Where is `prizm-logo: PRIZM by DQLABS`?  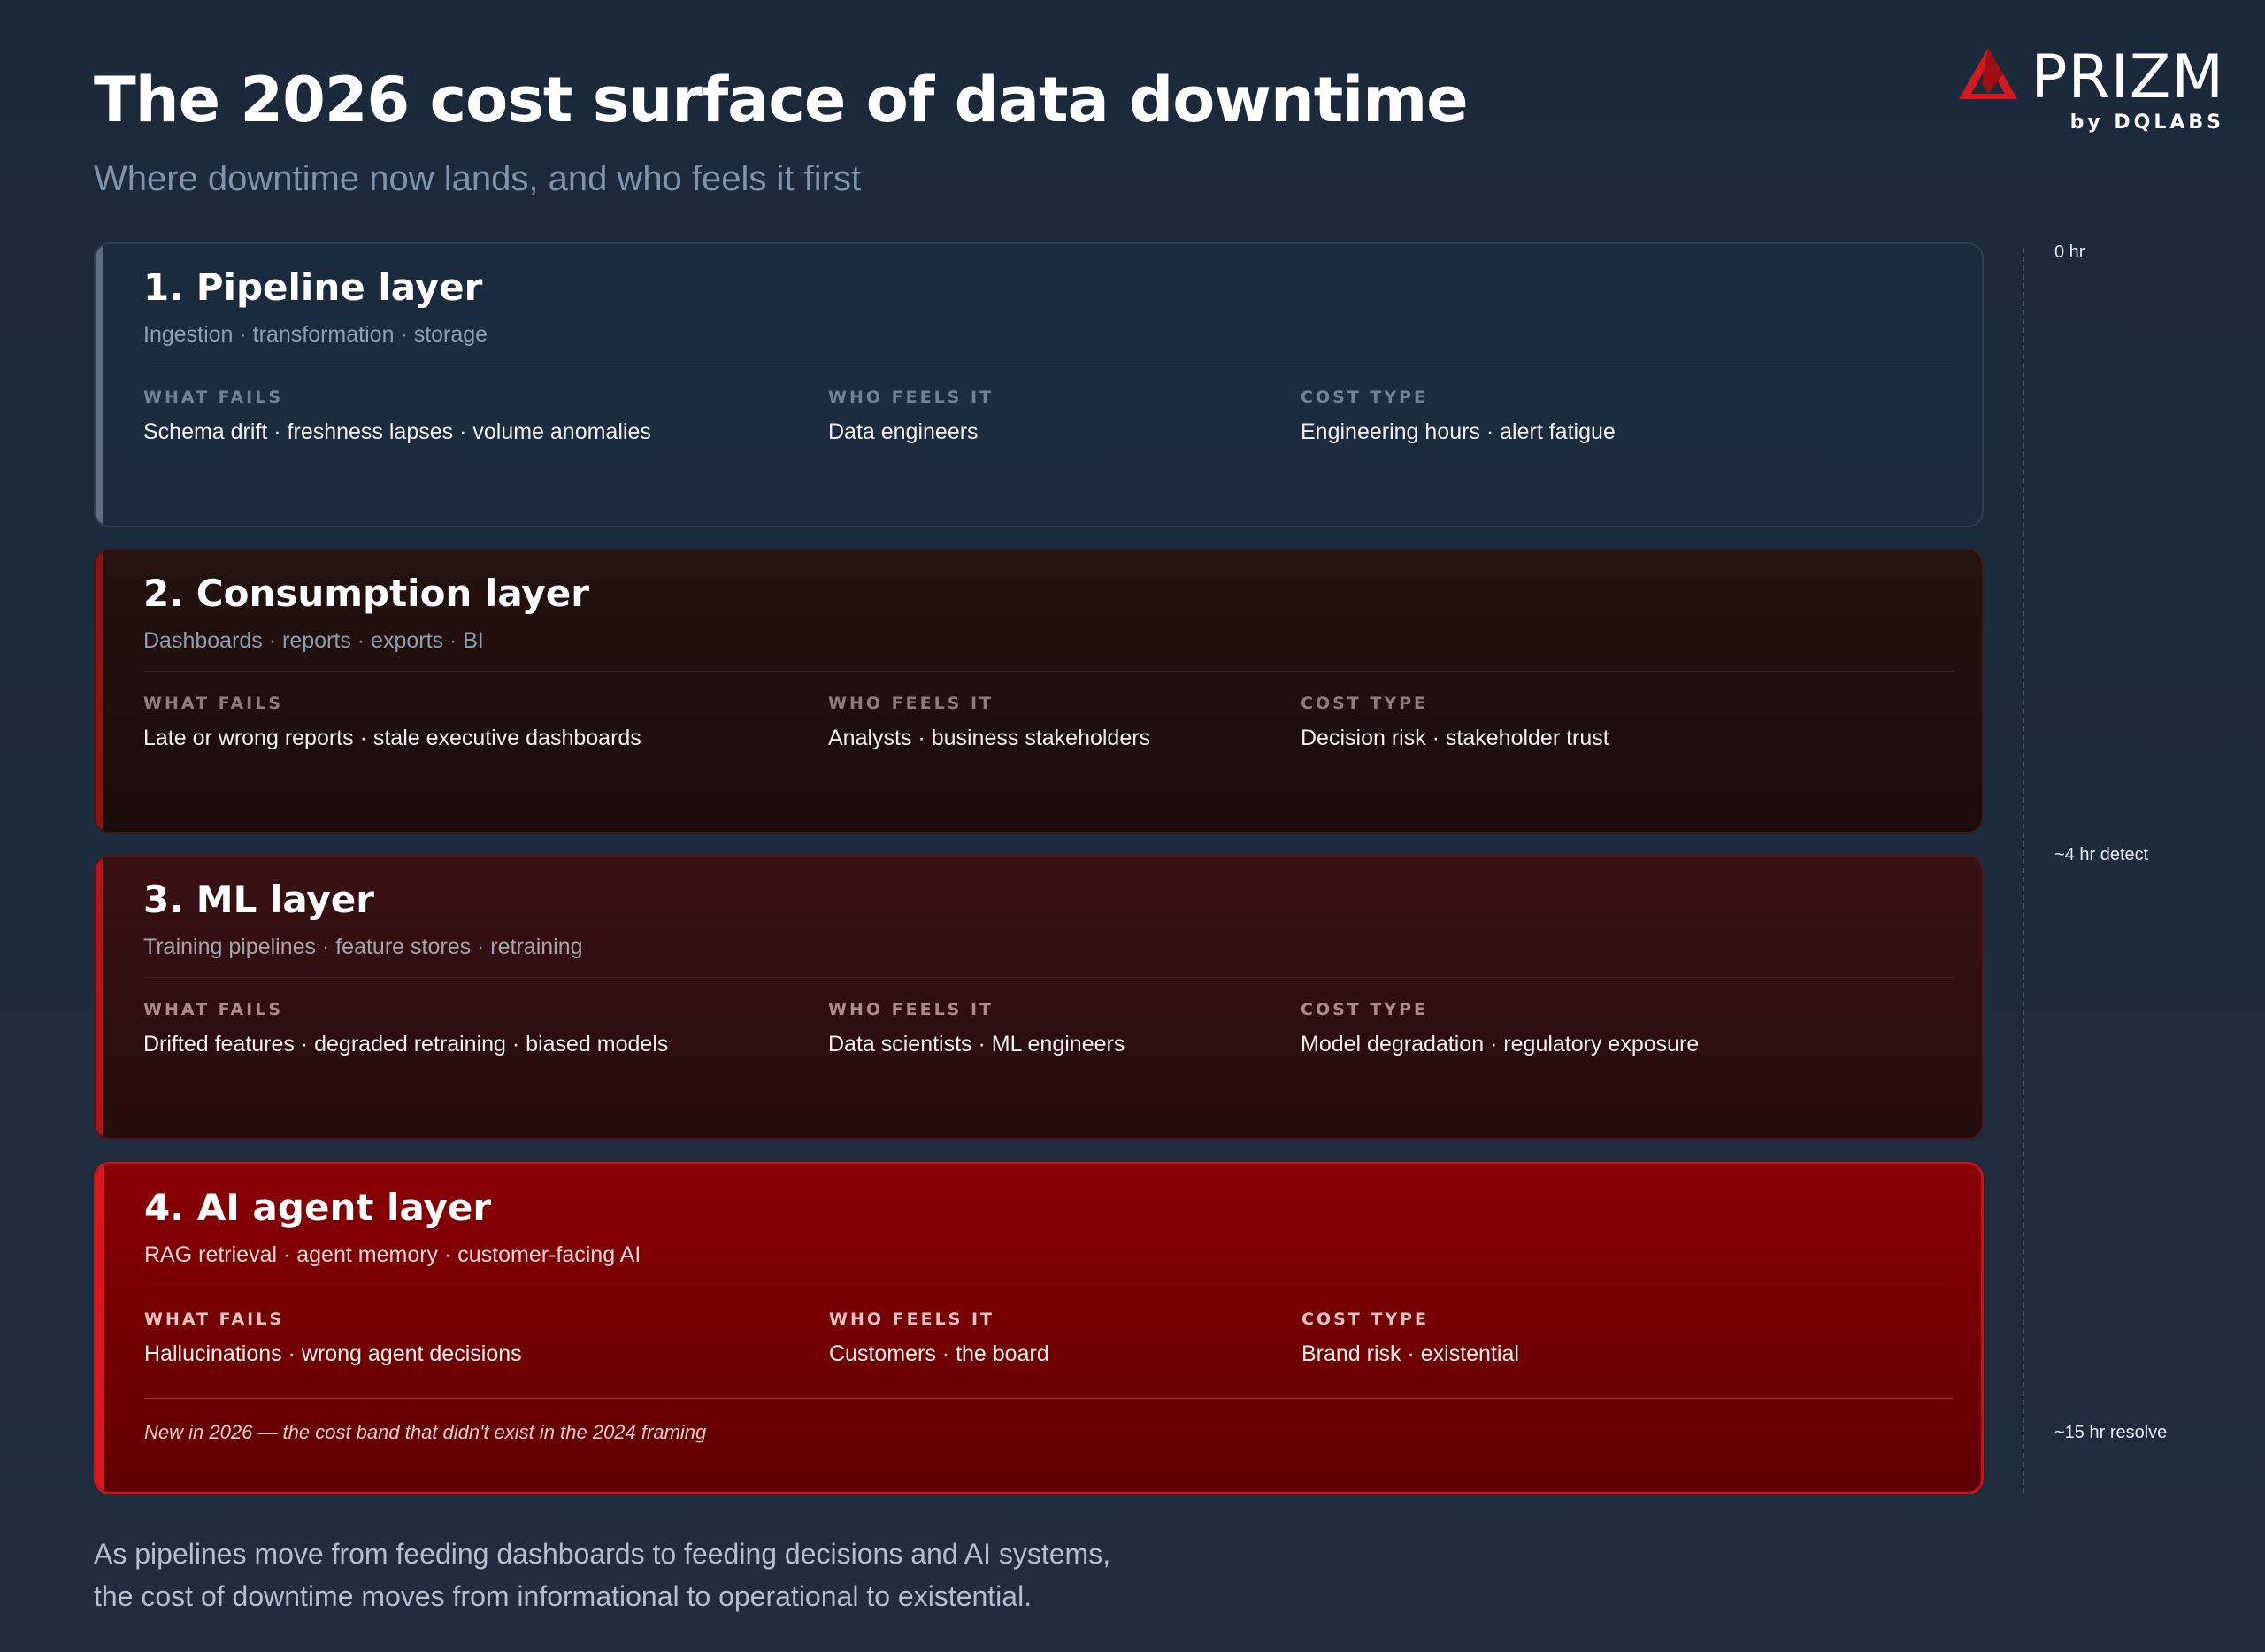
prizm-logo: PRIZM by DQLABS is located at coordinates (2091, 91).